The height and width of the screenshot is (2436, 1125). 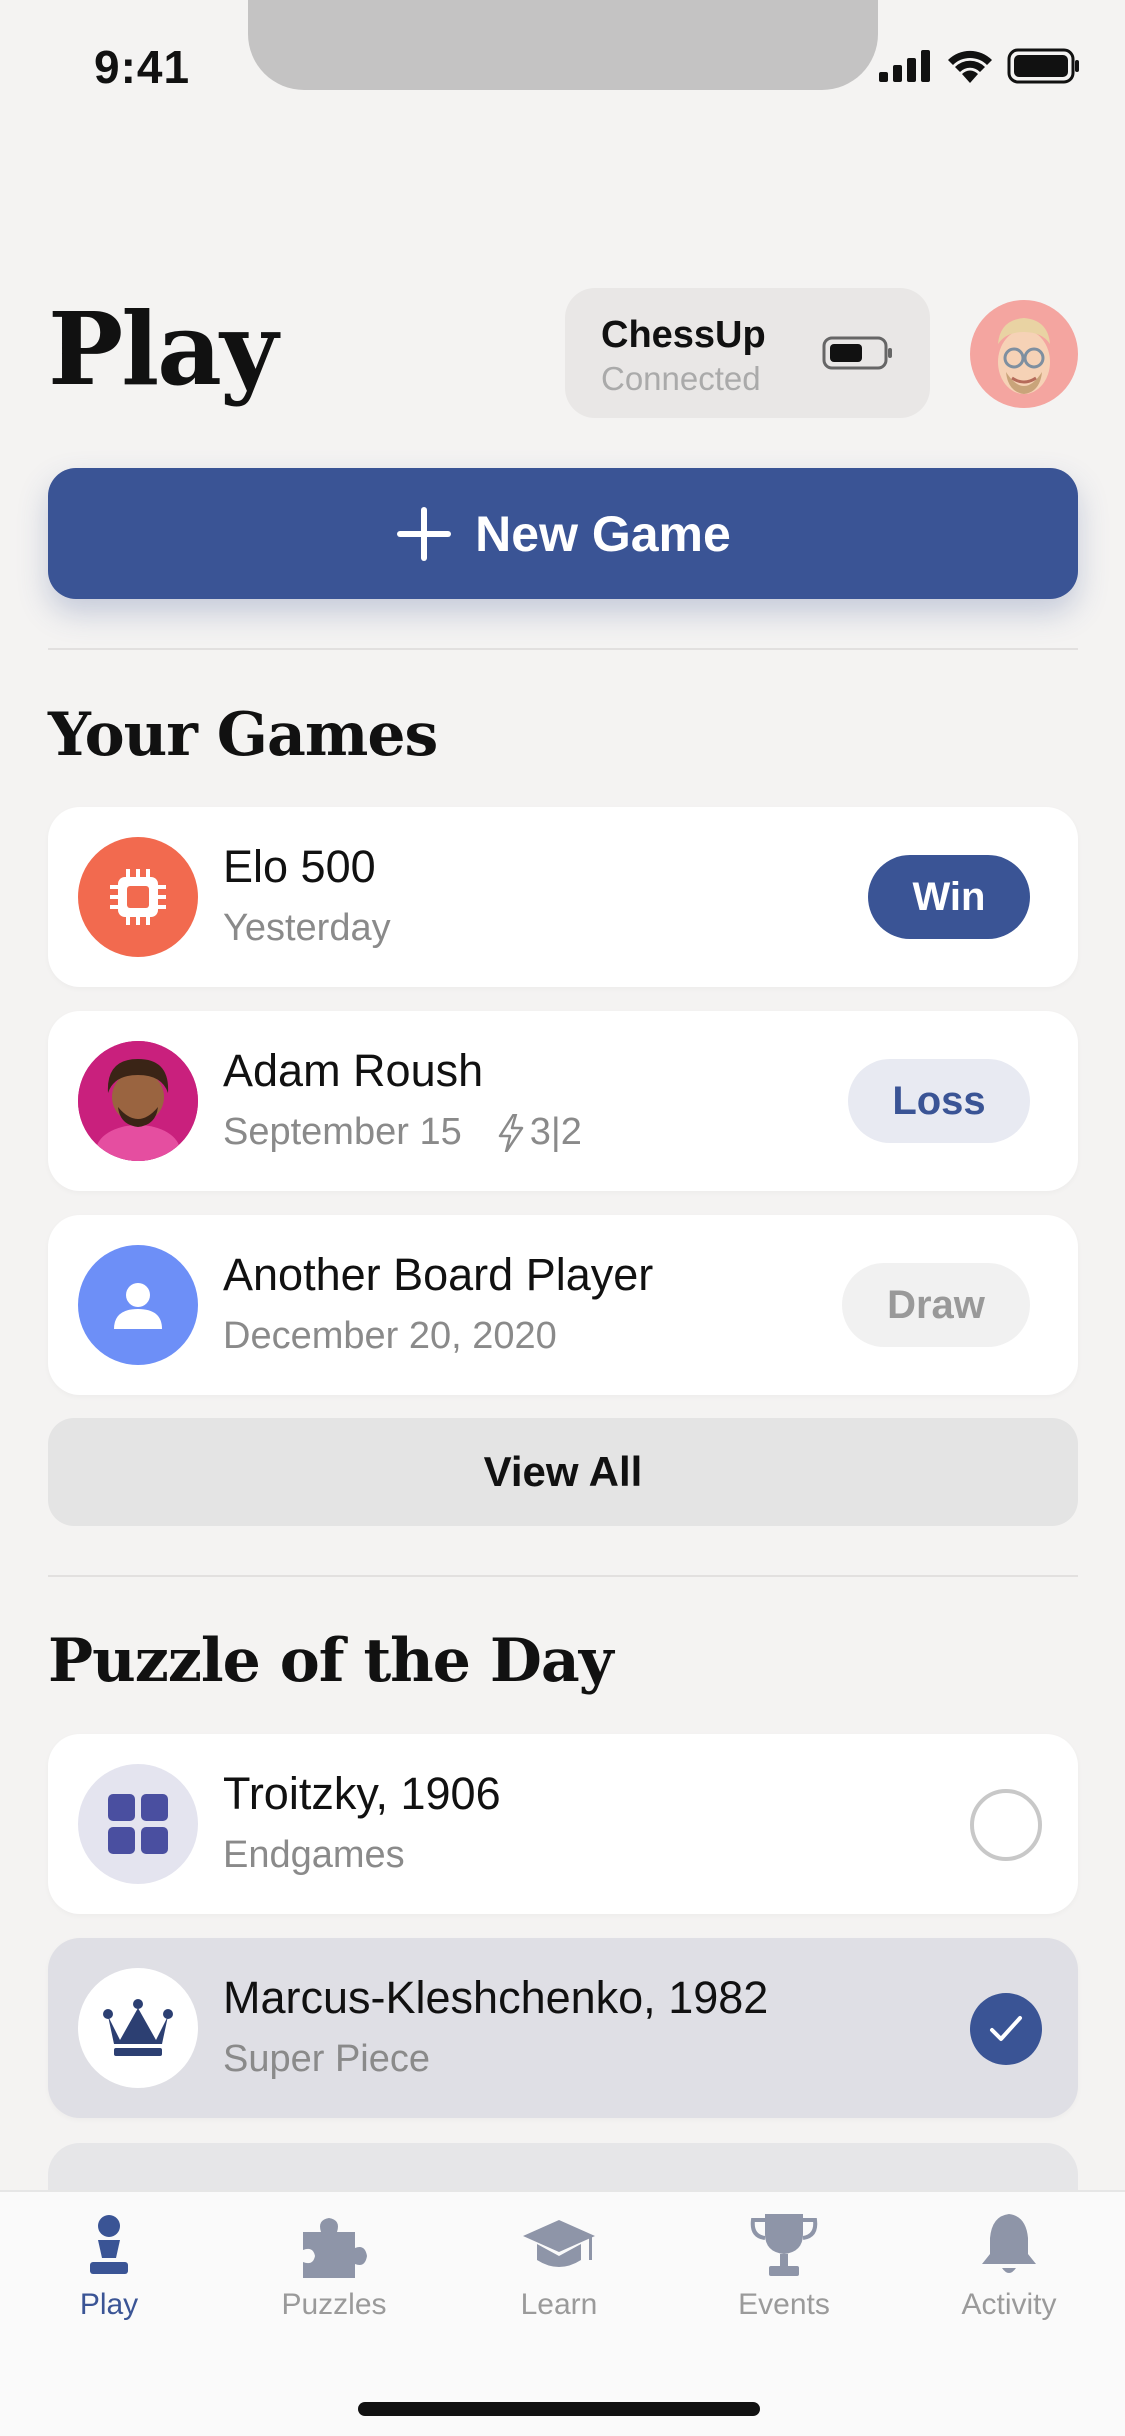 I want to click on tab-bar: Play Puzzles Learn Events Activity, so click(x=562, y=2313).